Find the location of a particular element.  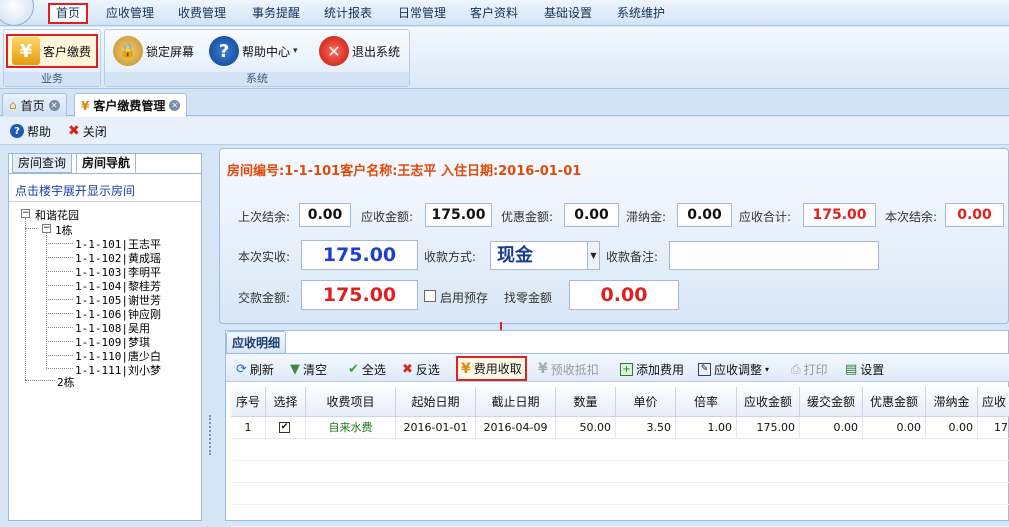

col-header: 倍率 is located at coordinates (706, 402).